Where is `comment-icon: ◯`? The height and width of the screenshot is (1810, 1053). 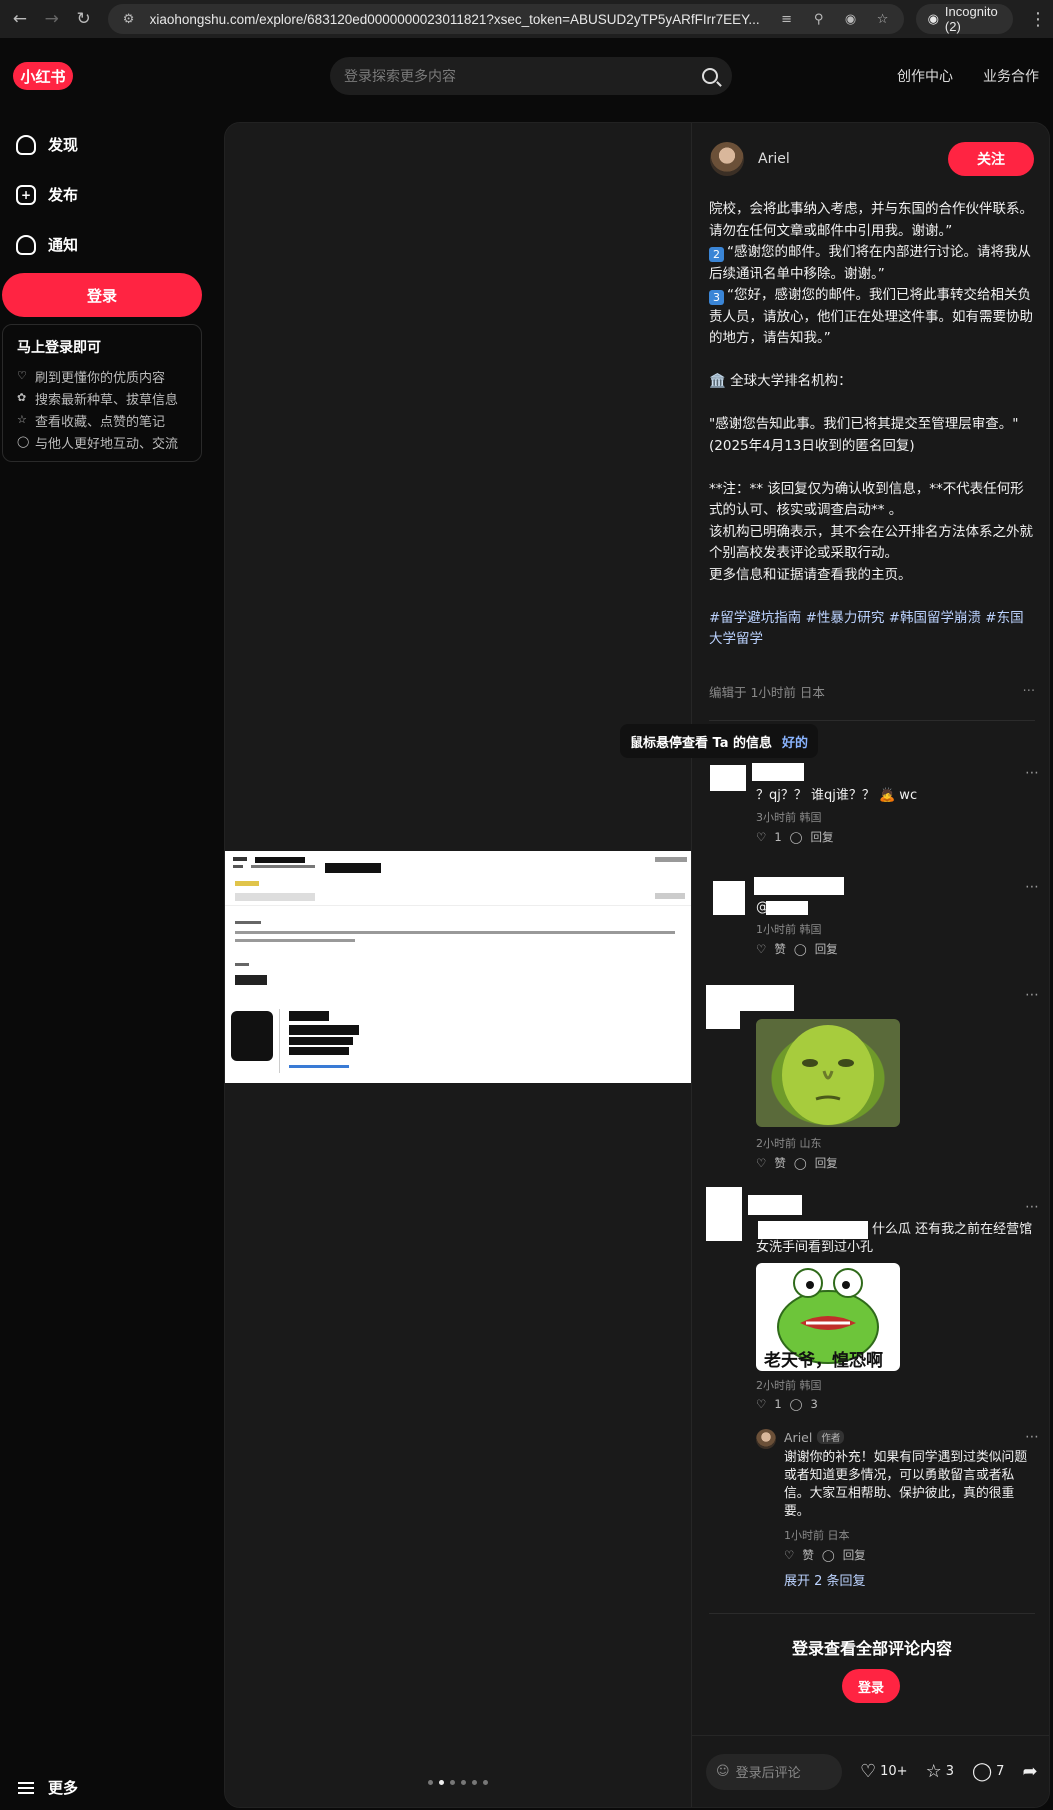
comment-icon: ◯ is located at coordinates (982, 1771).